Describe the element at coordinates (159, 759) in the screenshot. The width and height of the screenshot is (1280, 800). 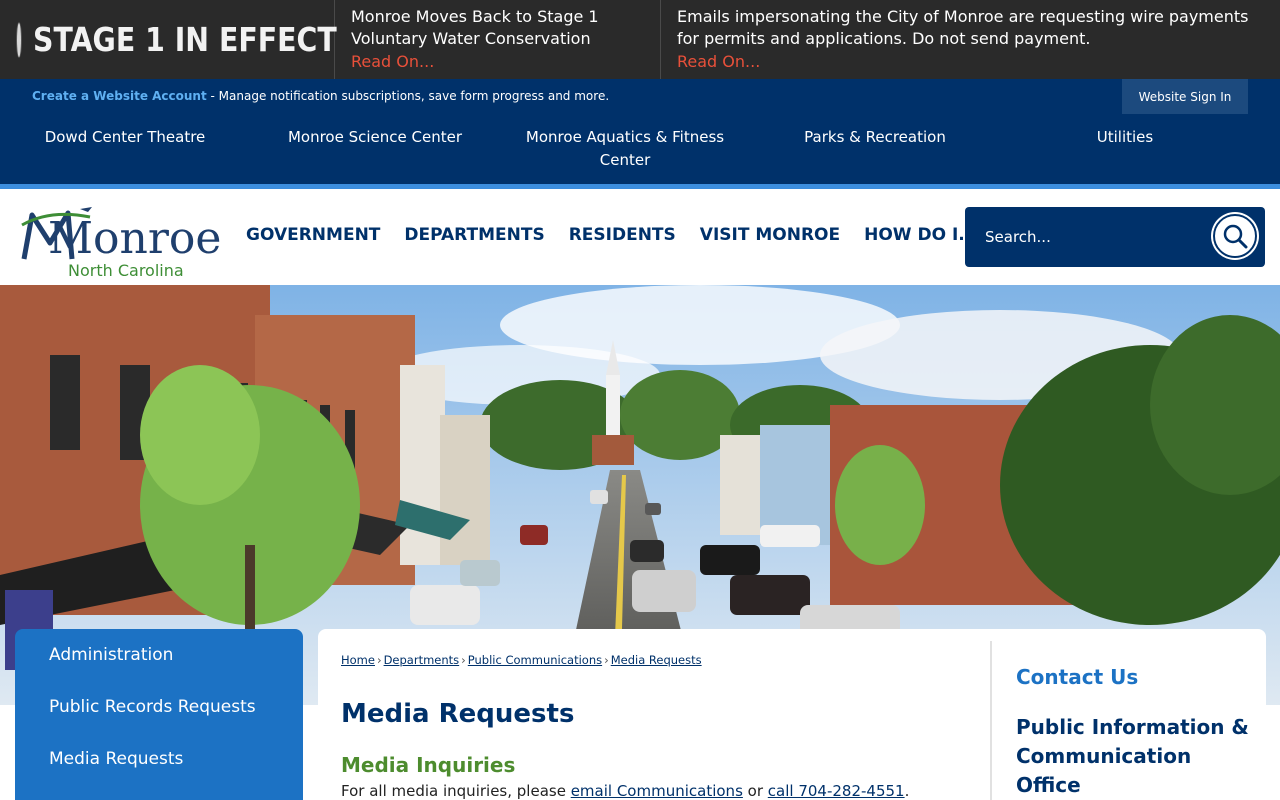
I see `side-nav-media-requests: Media Requests` at that location.